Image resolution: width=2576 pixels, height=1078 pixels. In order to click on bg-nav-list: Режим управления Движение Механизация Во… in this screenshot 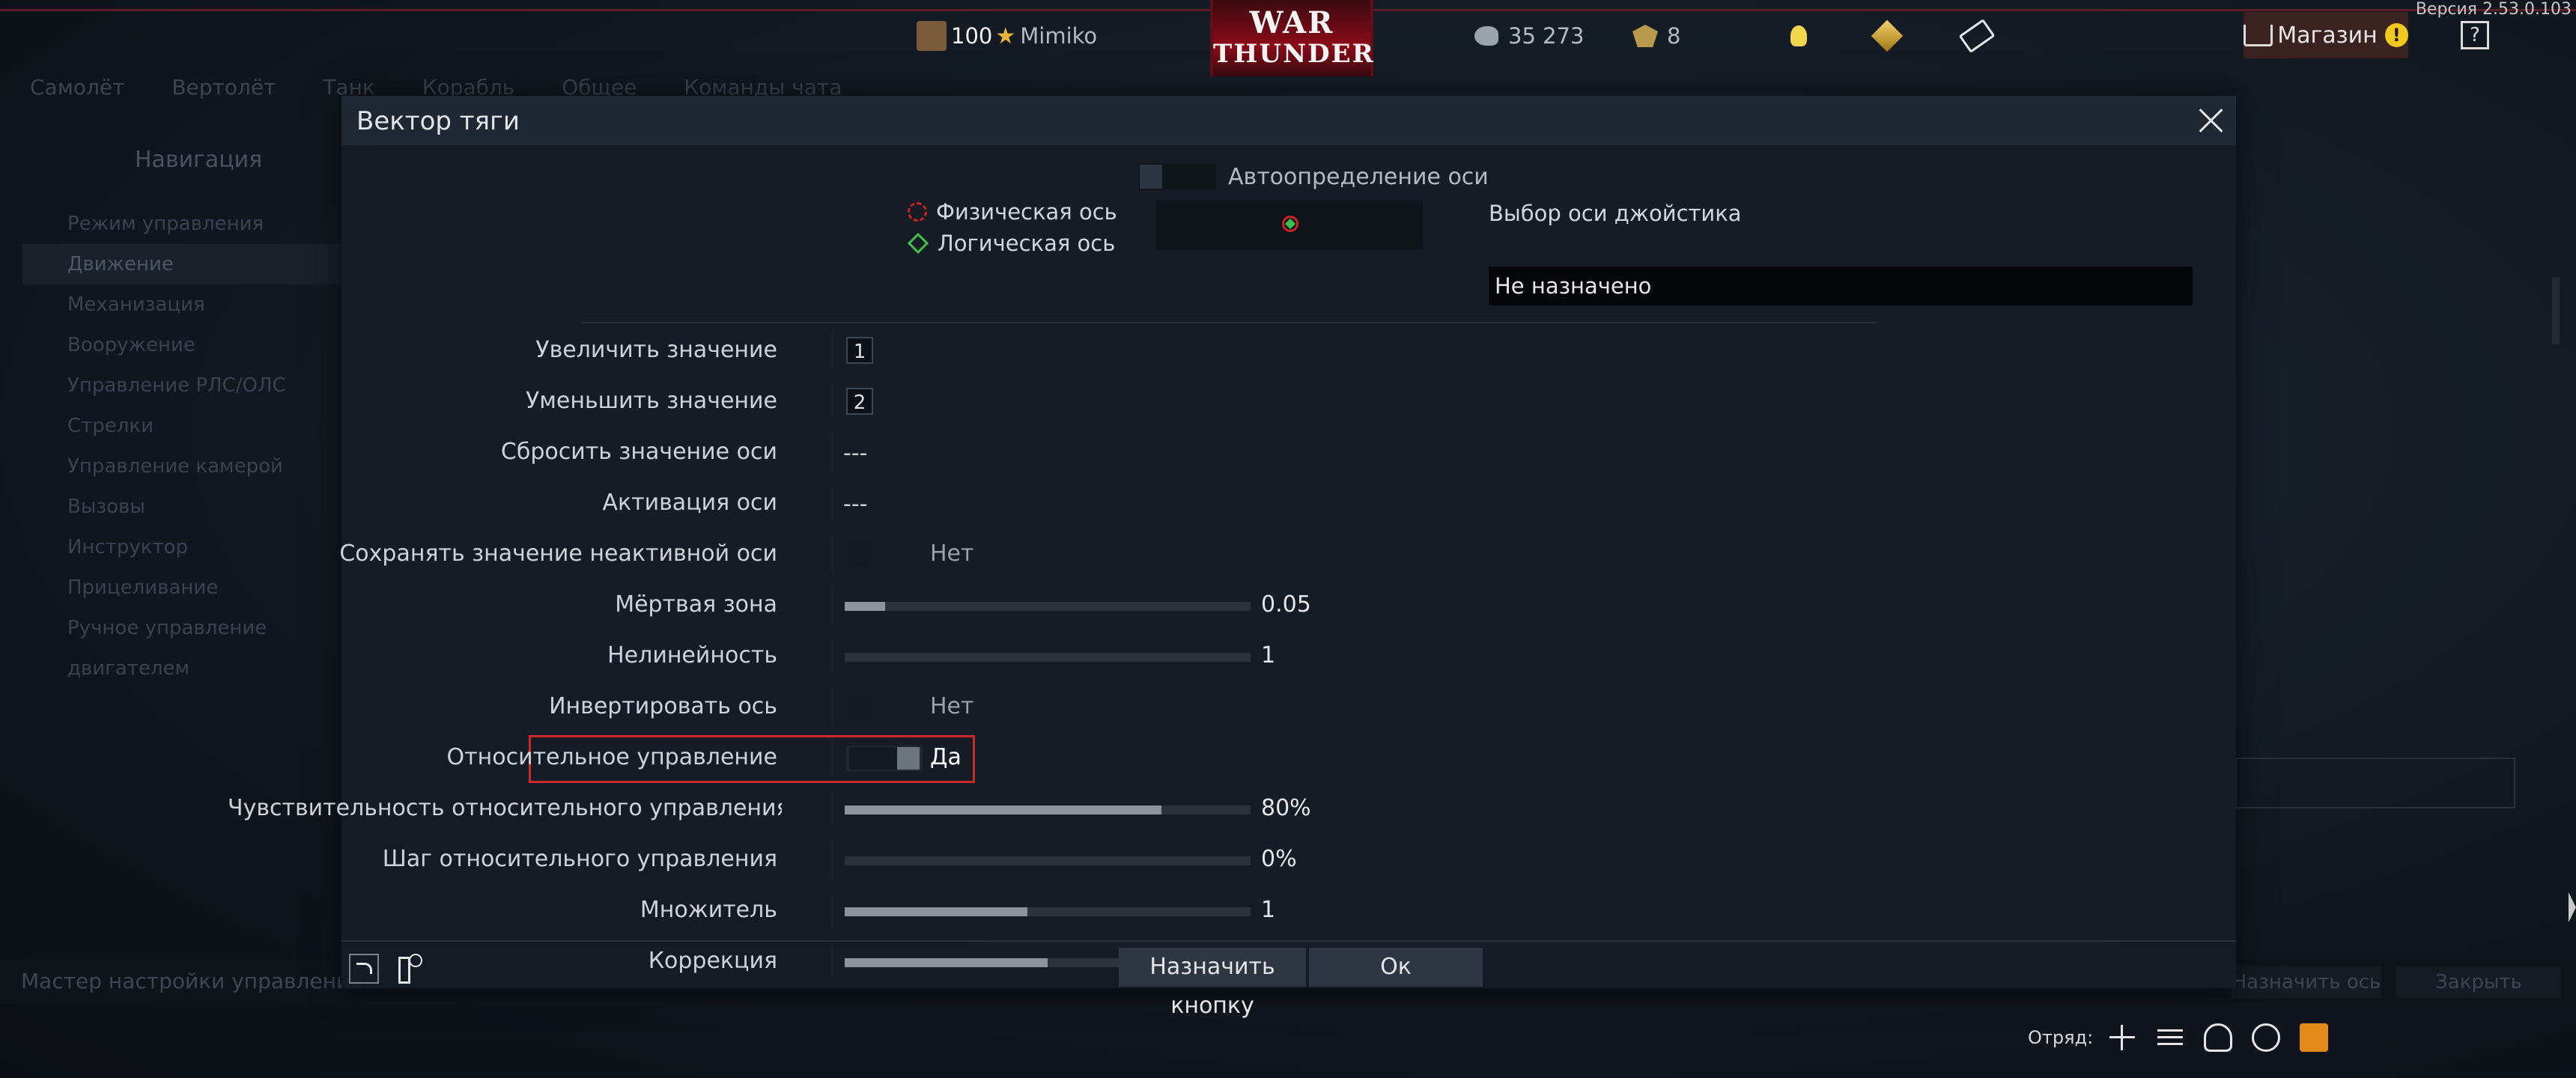, I will do `click(187, 442)`.